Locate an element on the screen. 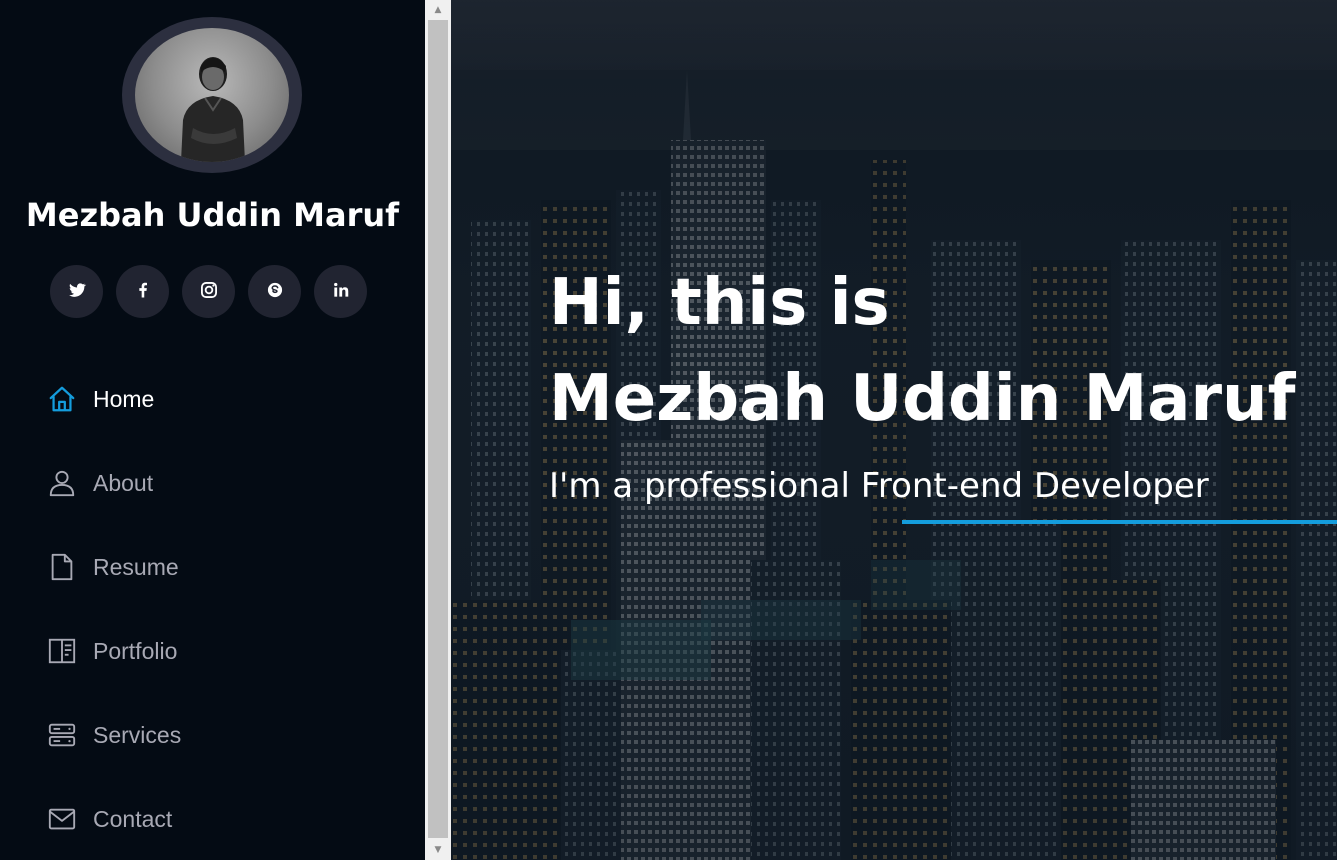 This screenshot has height=860, width=1337. skype-icon is located at coordinates (275, 292).